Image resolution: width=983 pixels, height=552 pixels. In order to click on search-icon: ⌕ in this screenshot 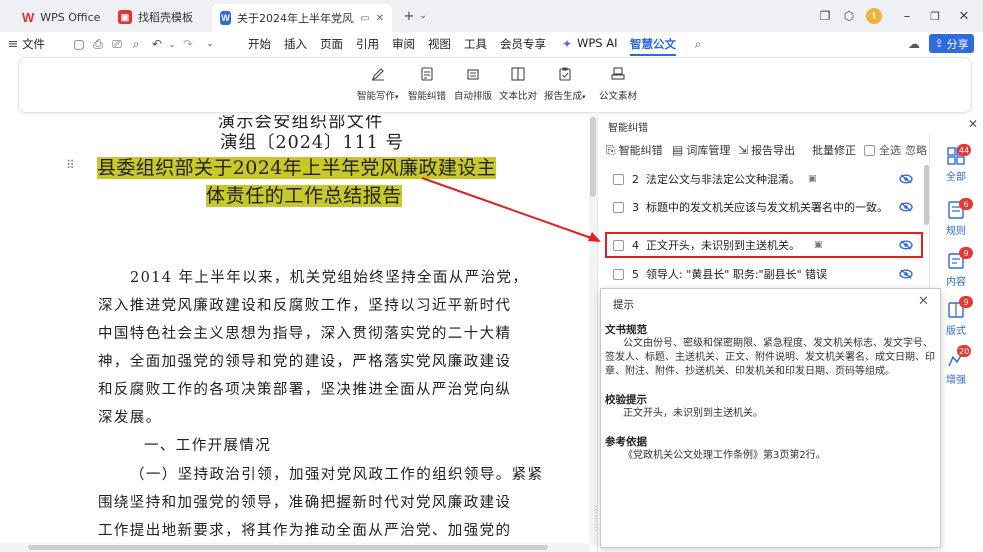, I will do `click(698, 44)`.